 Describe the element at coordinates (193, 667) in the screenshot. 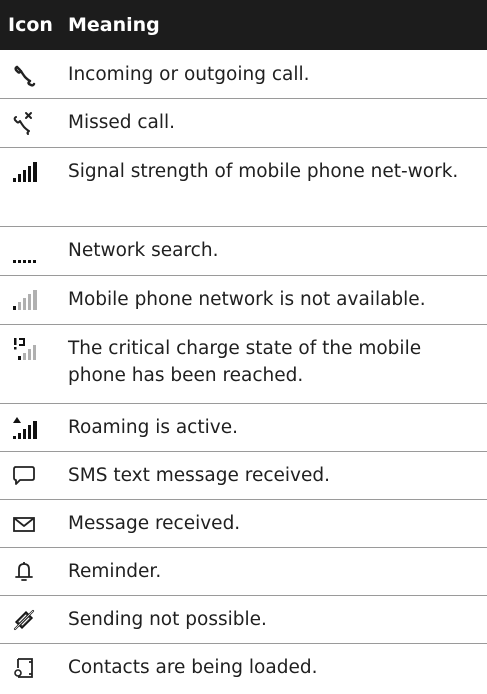

I see `row-meaning: Contacts are being loaded.` at that location.